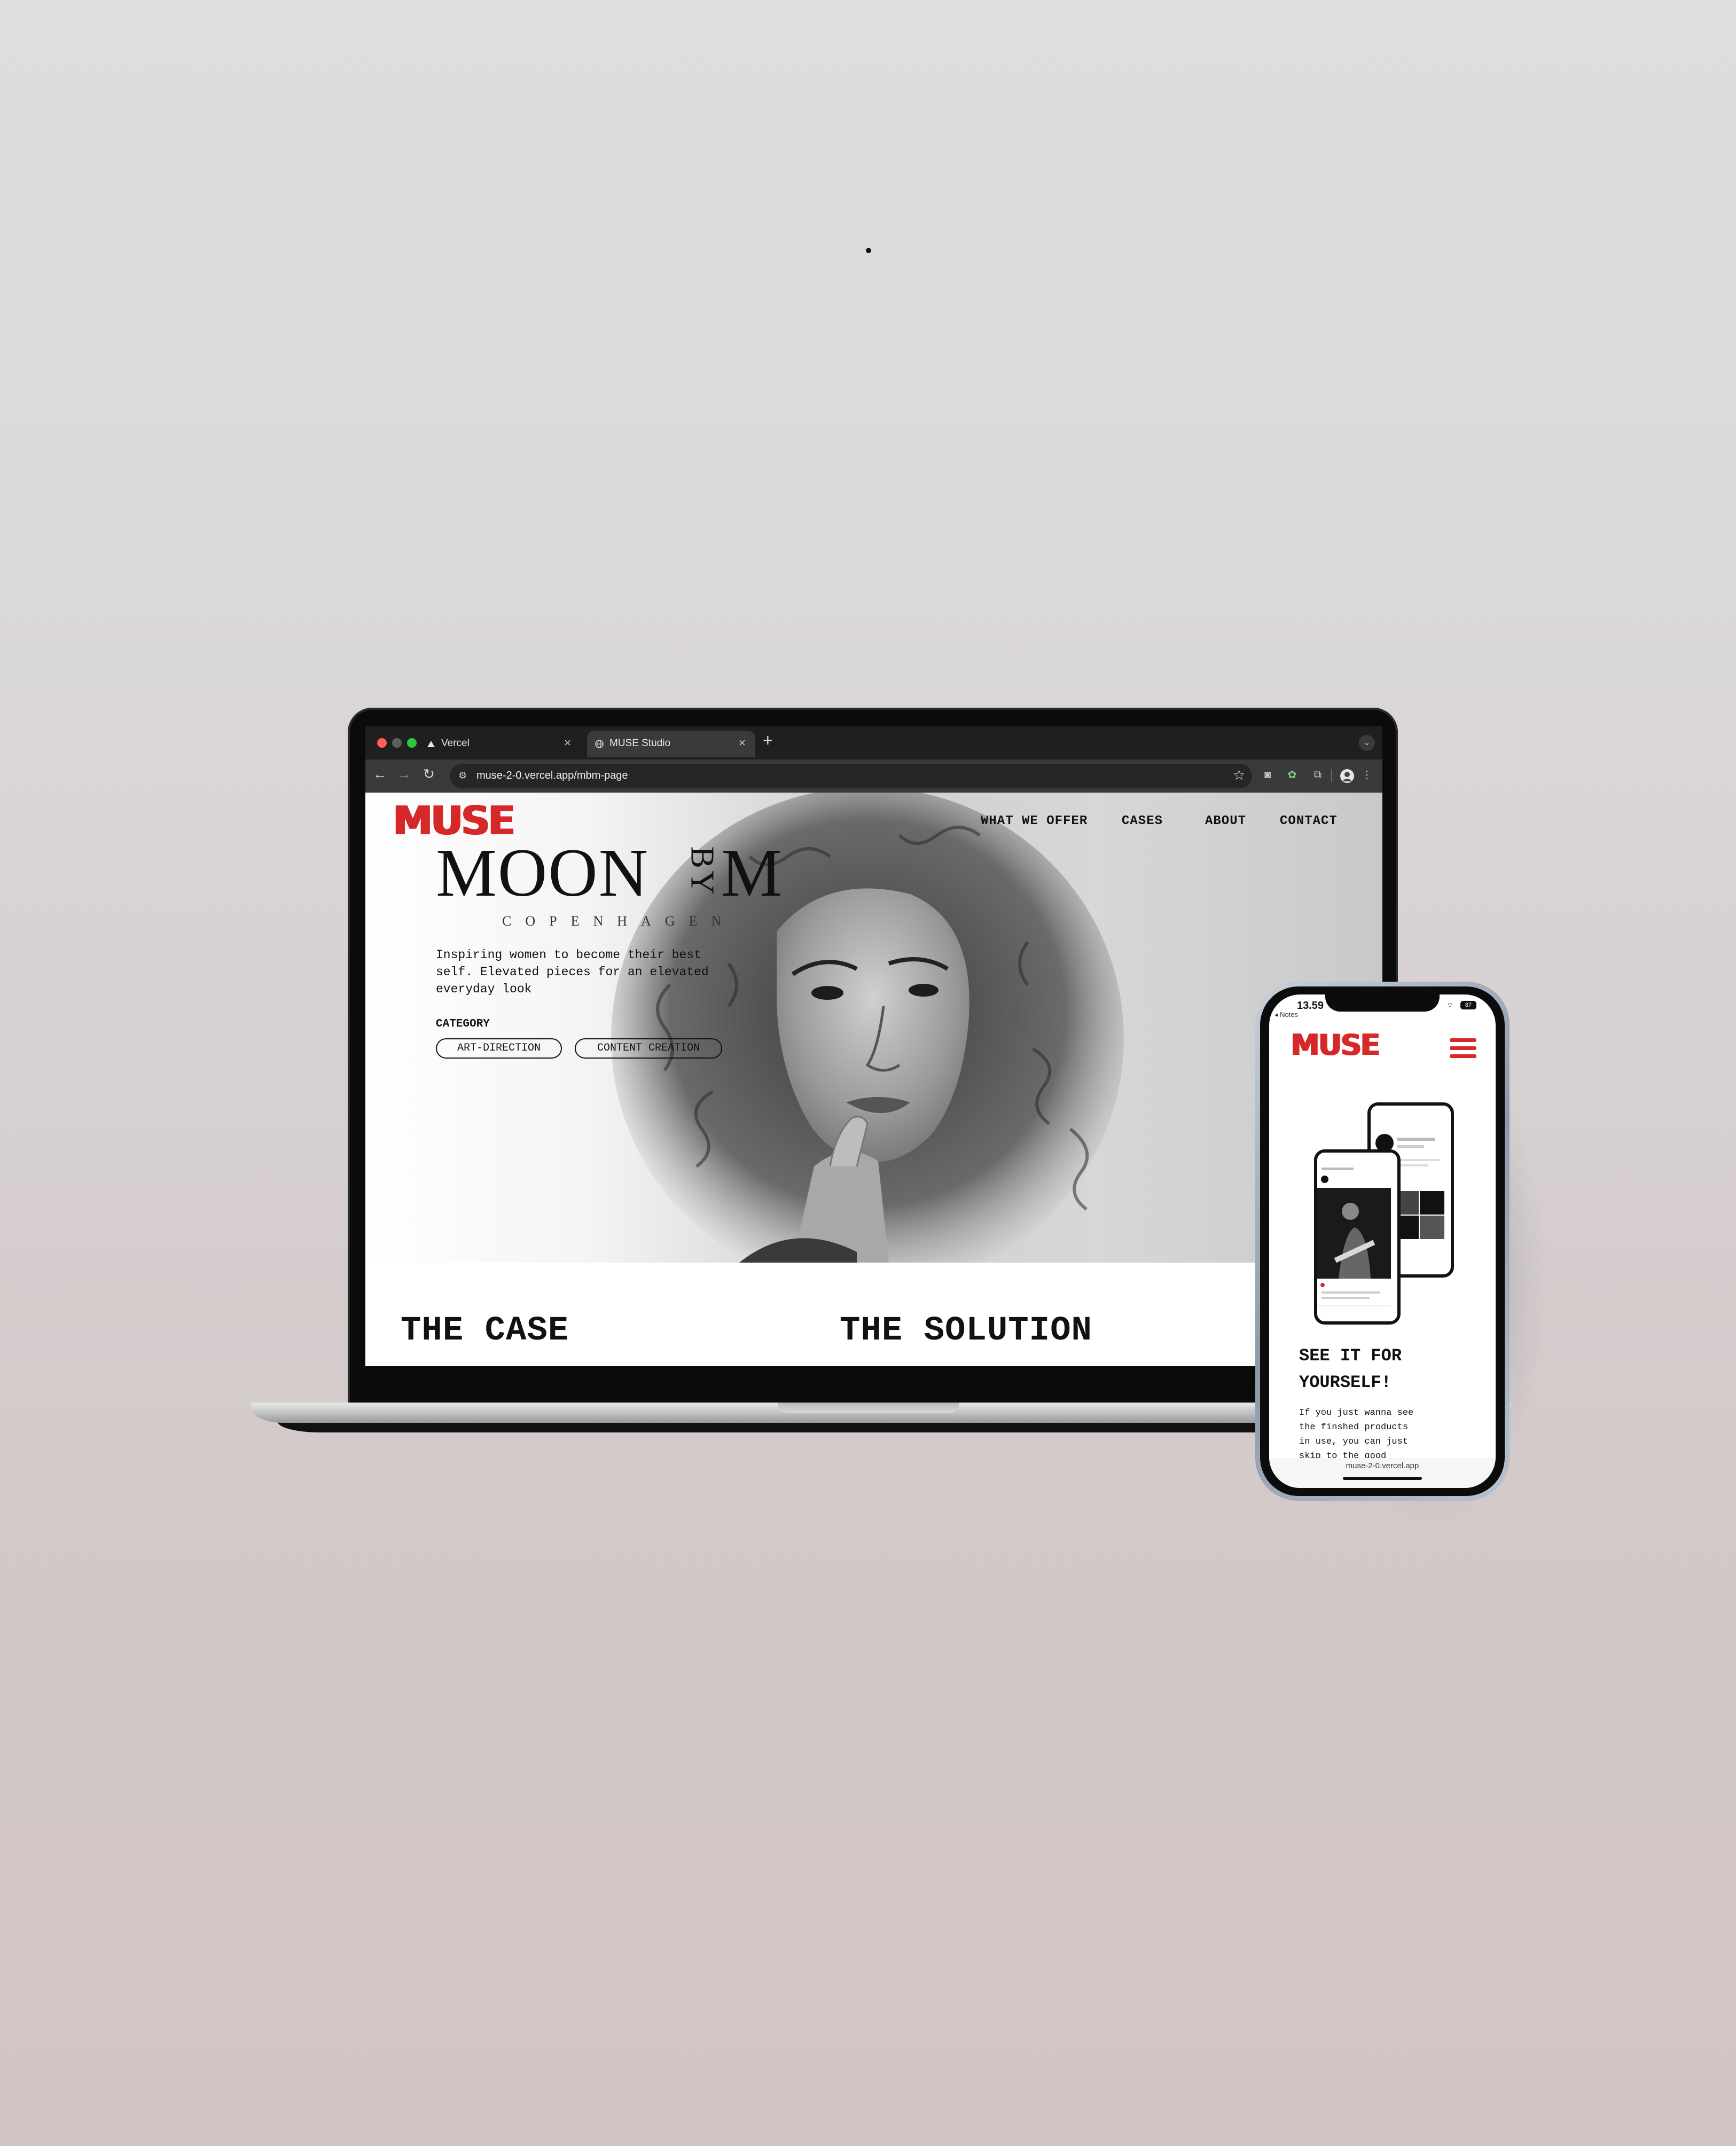 This screenshot has width=1736, height=2146. Describe the element at coordinates (1318, 775) in the screenshot. I see `extensions-icon: ⧉` at that location.